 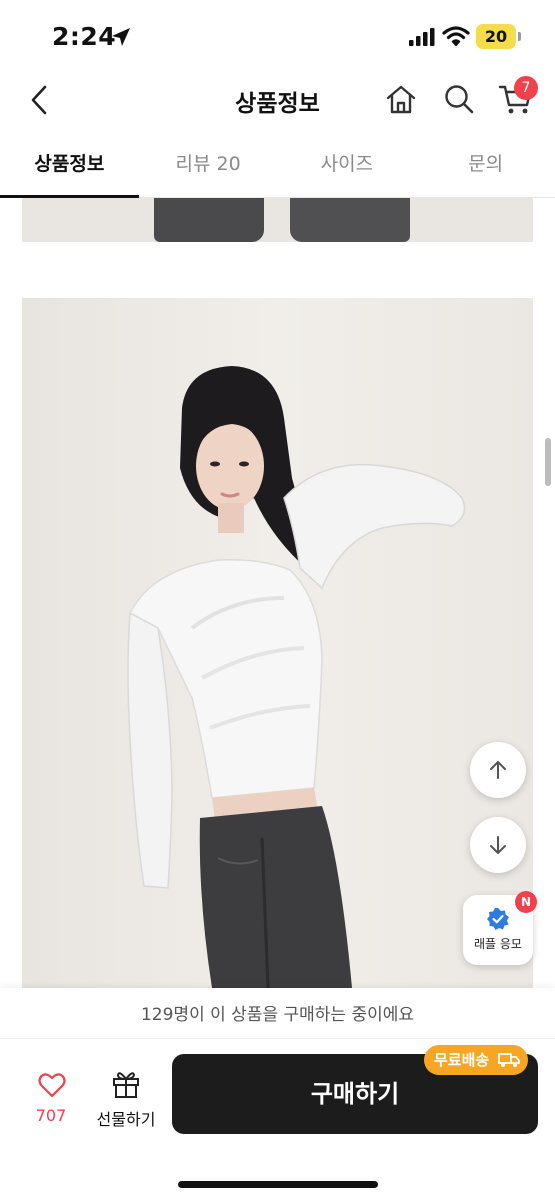 I want to click on home-icon, so click(x=401, y=99).